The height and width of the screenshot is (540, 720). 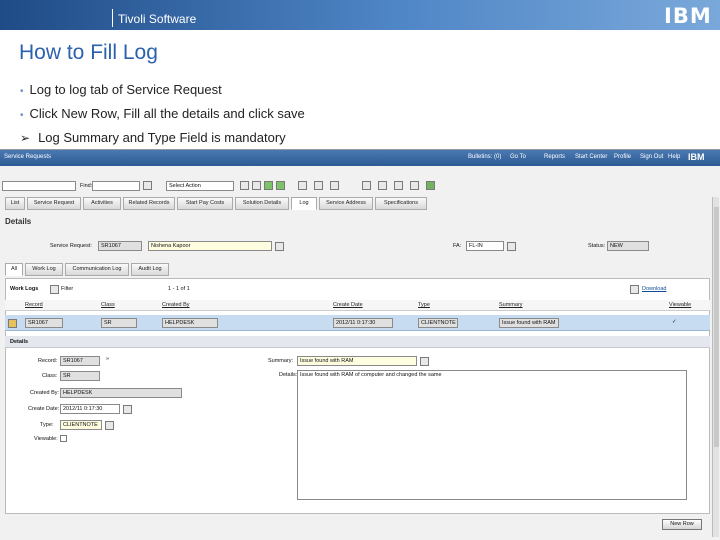 I want to click on details-heading: Details, so click(x=18, y=221).